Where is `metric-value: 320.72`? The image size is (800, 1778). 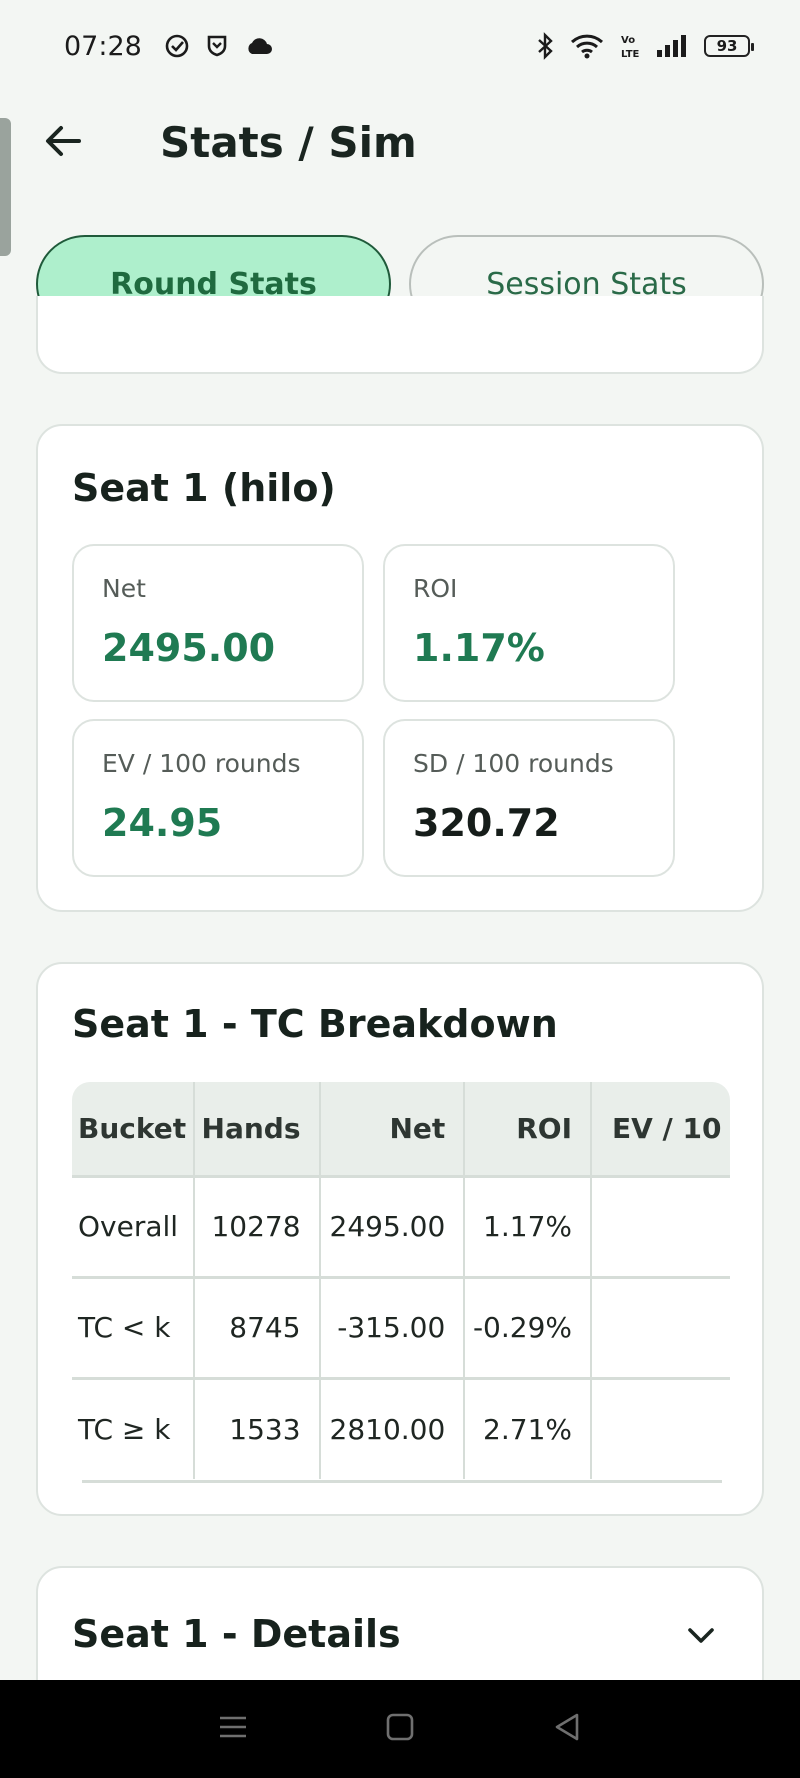 metric-value: 320.72 is located at coordinates (486, 823).